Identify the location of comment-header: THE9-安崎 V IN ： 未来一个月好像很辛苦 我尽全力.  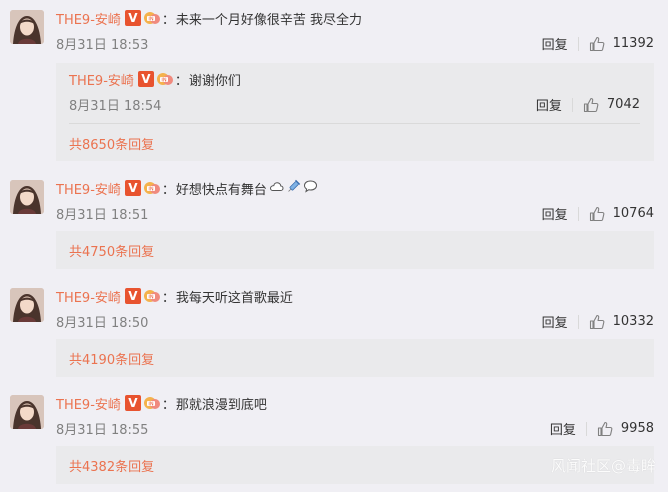
(209, 18).